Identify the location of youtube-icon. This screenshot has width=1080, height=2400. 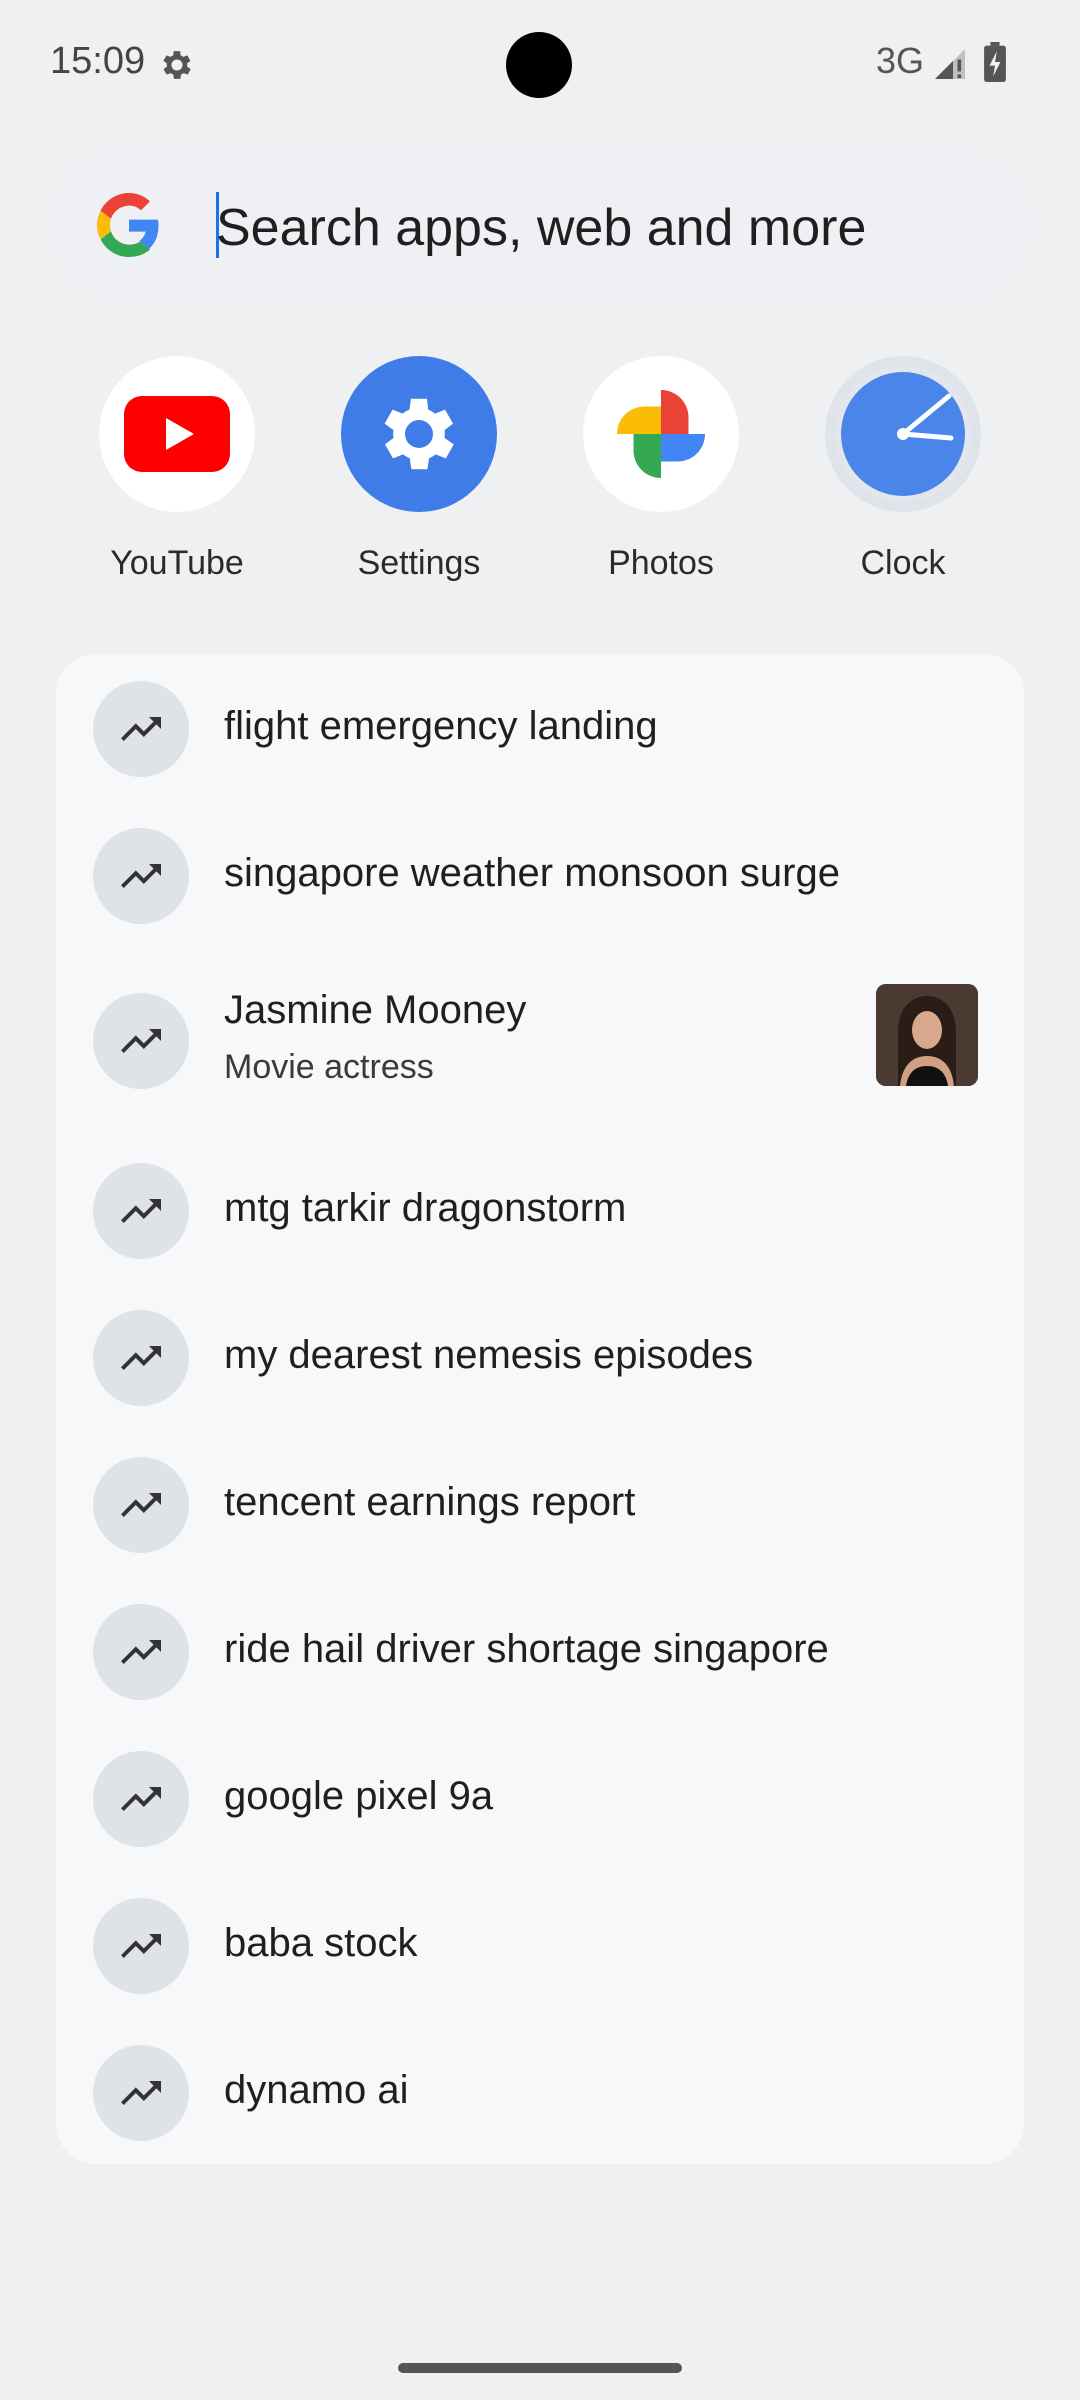
(177, 434).